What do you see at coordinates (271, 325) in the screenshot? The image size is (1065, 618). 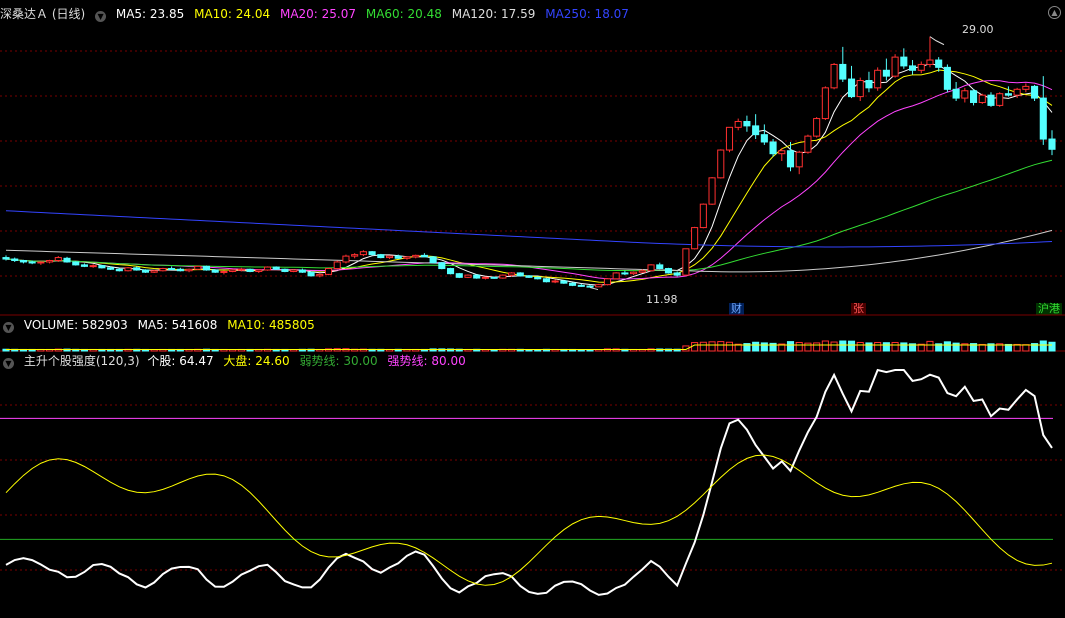 I see `vol-ma10-label: MA10: 485805` at bounding box center [271, 325].